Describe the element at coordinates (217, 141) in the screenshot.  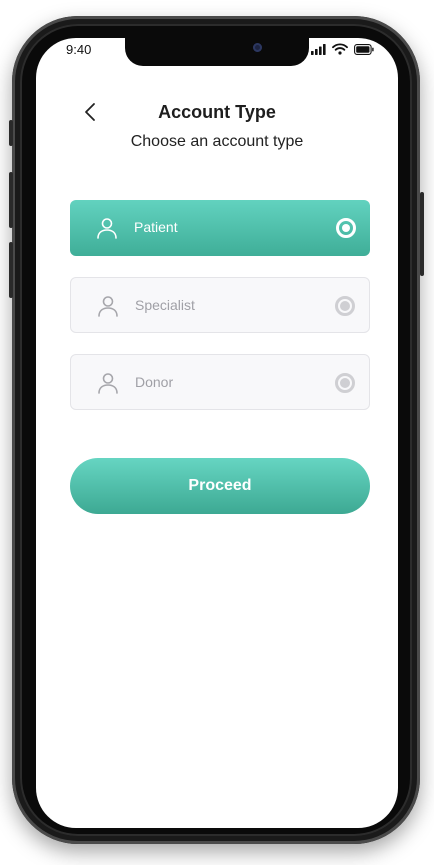
I see `page-subtitle: Choose an account type` at that location.